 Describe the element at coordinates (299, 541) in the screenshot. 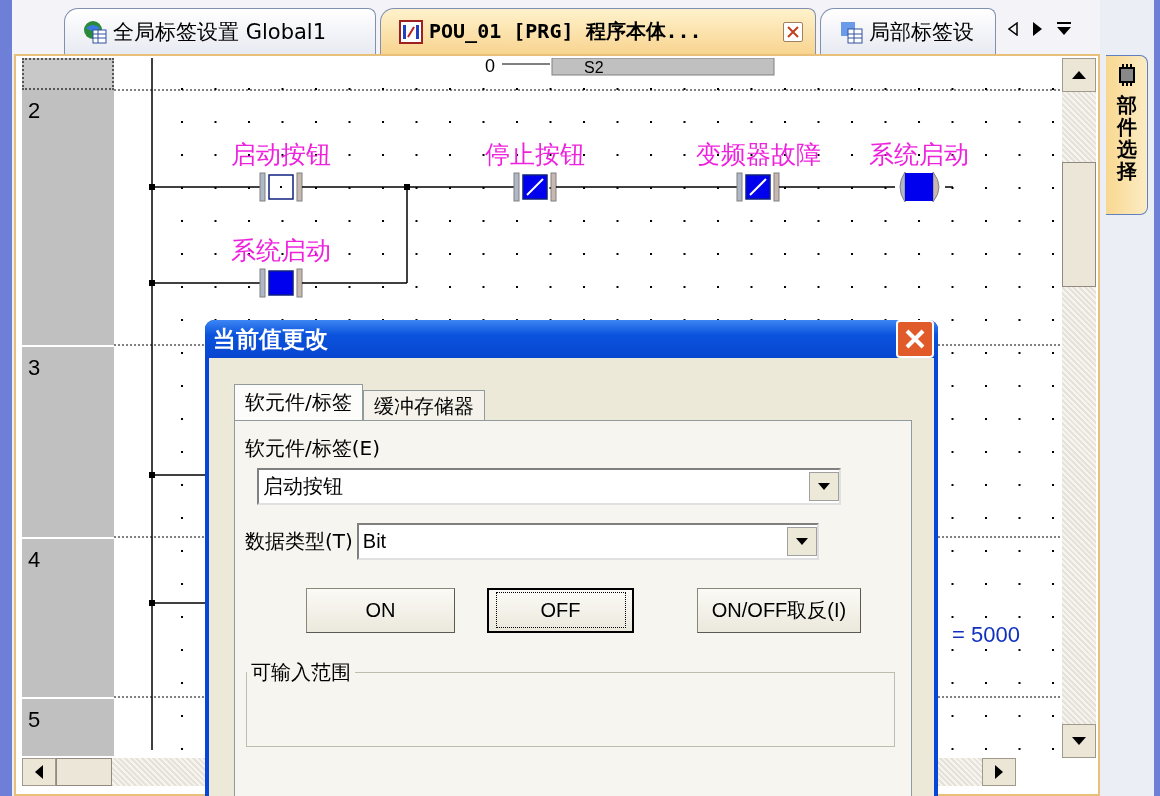

I see `data-type-label: 数据类型(T)` at that location.